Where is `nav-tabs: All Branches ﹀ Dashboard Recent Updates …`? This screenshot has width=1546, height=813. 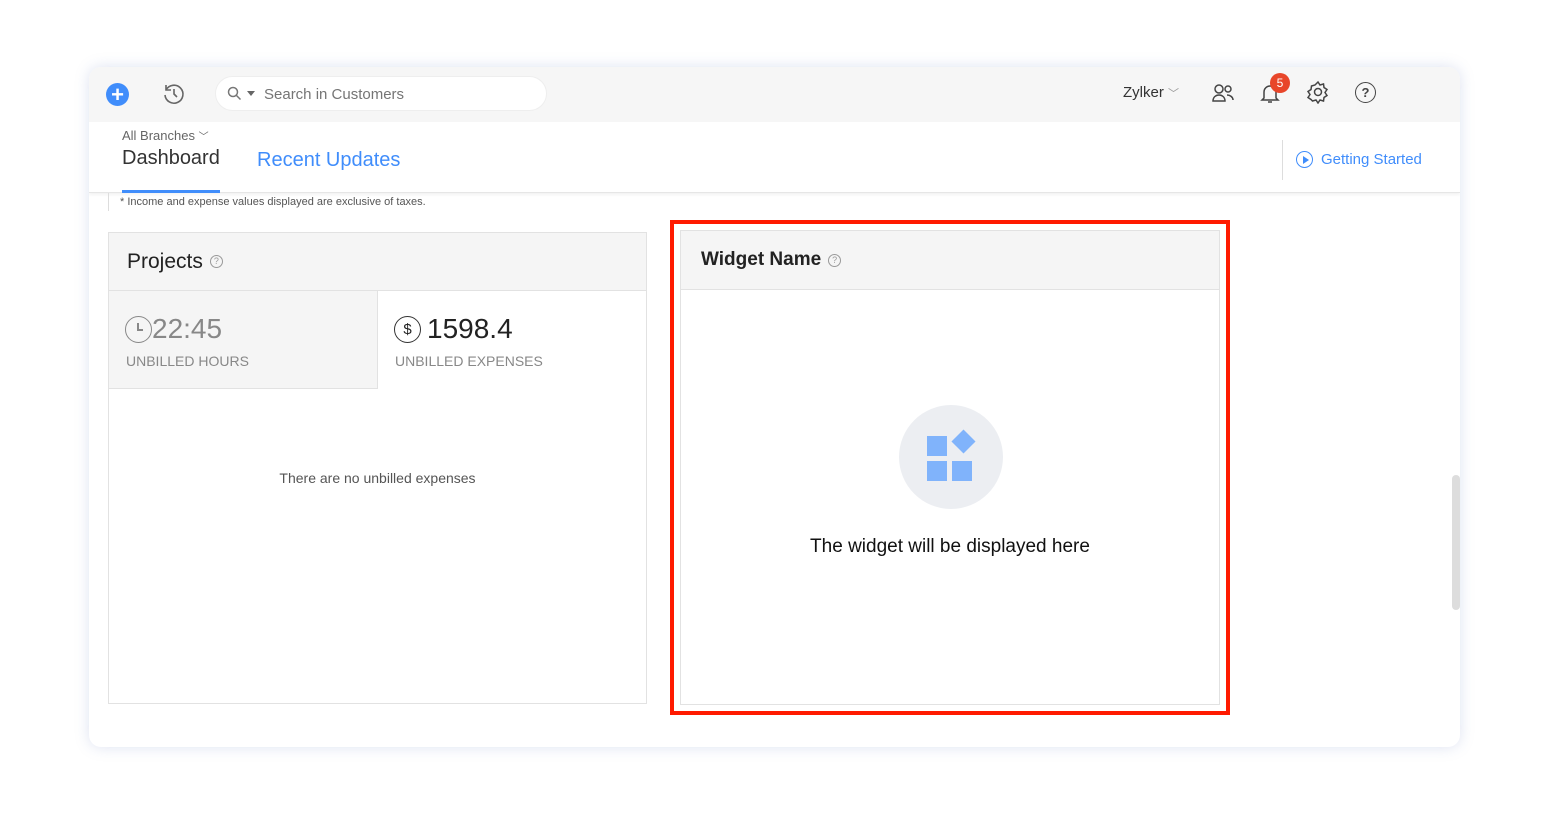
nav-tabs: All Branches ﹀ Dashboard Recent Updates … is located at coordinates (774, 157).